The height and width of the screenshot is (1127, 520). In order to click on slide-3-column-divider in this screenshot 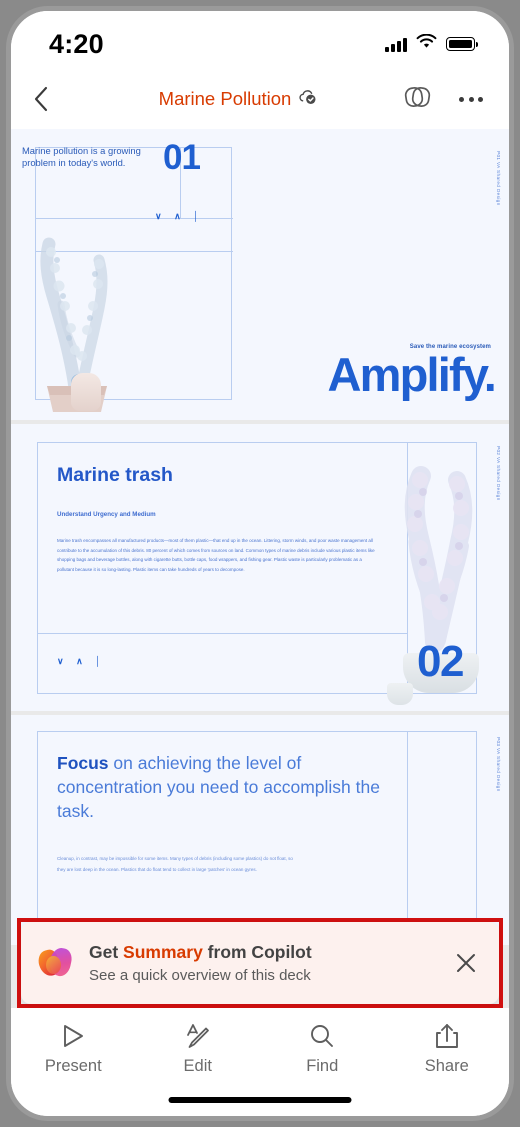, I will do `click(407, 838)`.